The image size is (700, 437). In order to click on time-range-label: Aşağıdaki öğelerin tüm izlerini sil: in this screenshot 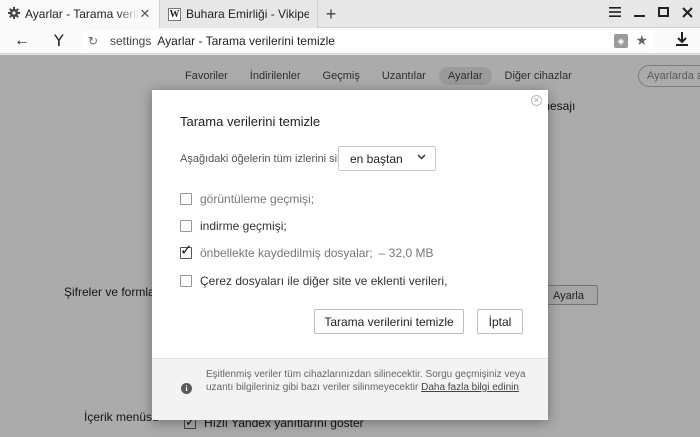, I will do `click(261, 159)`.